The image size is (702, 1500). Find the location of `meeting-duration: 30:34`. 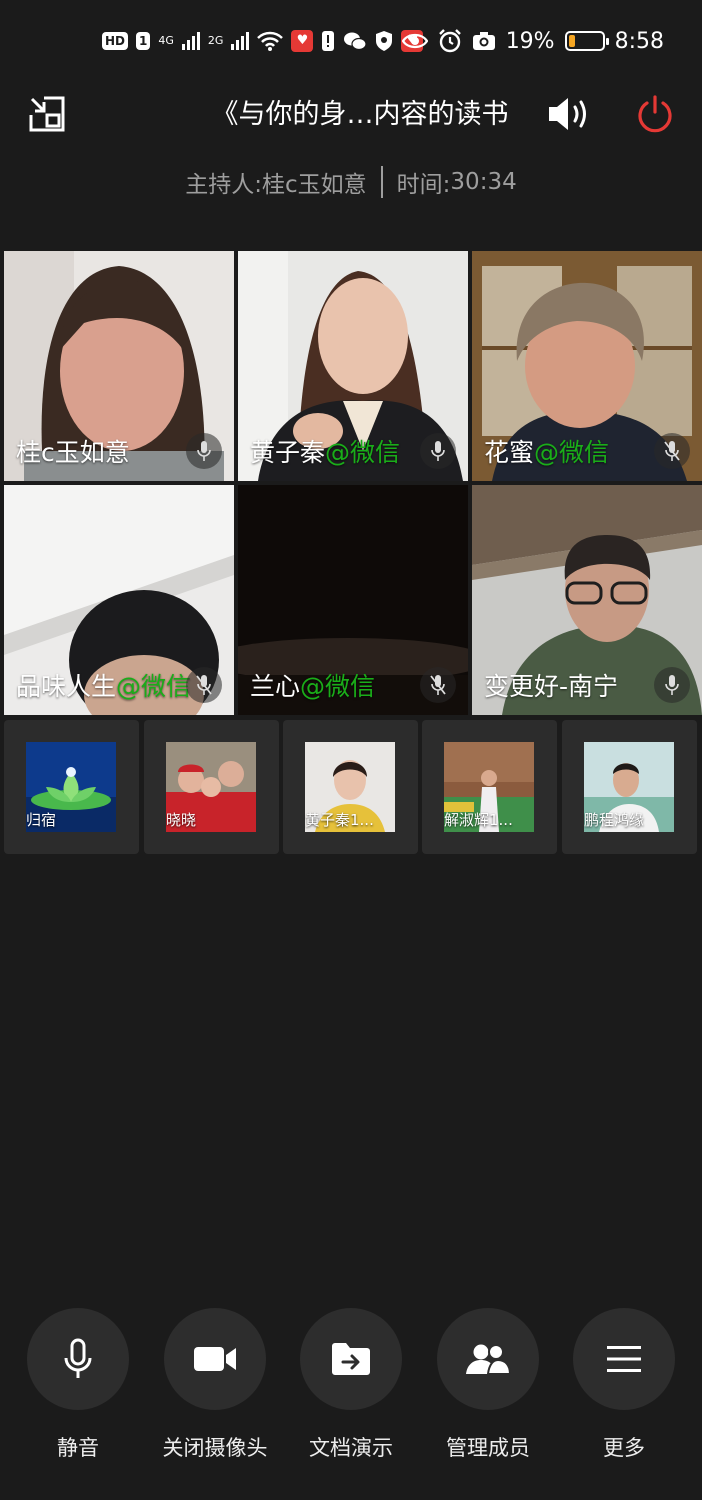

meeting-duration: 30:34 is located at coordinates (483, 182).